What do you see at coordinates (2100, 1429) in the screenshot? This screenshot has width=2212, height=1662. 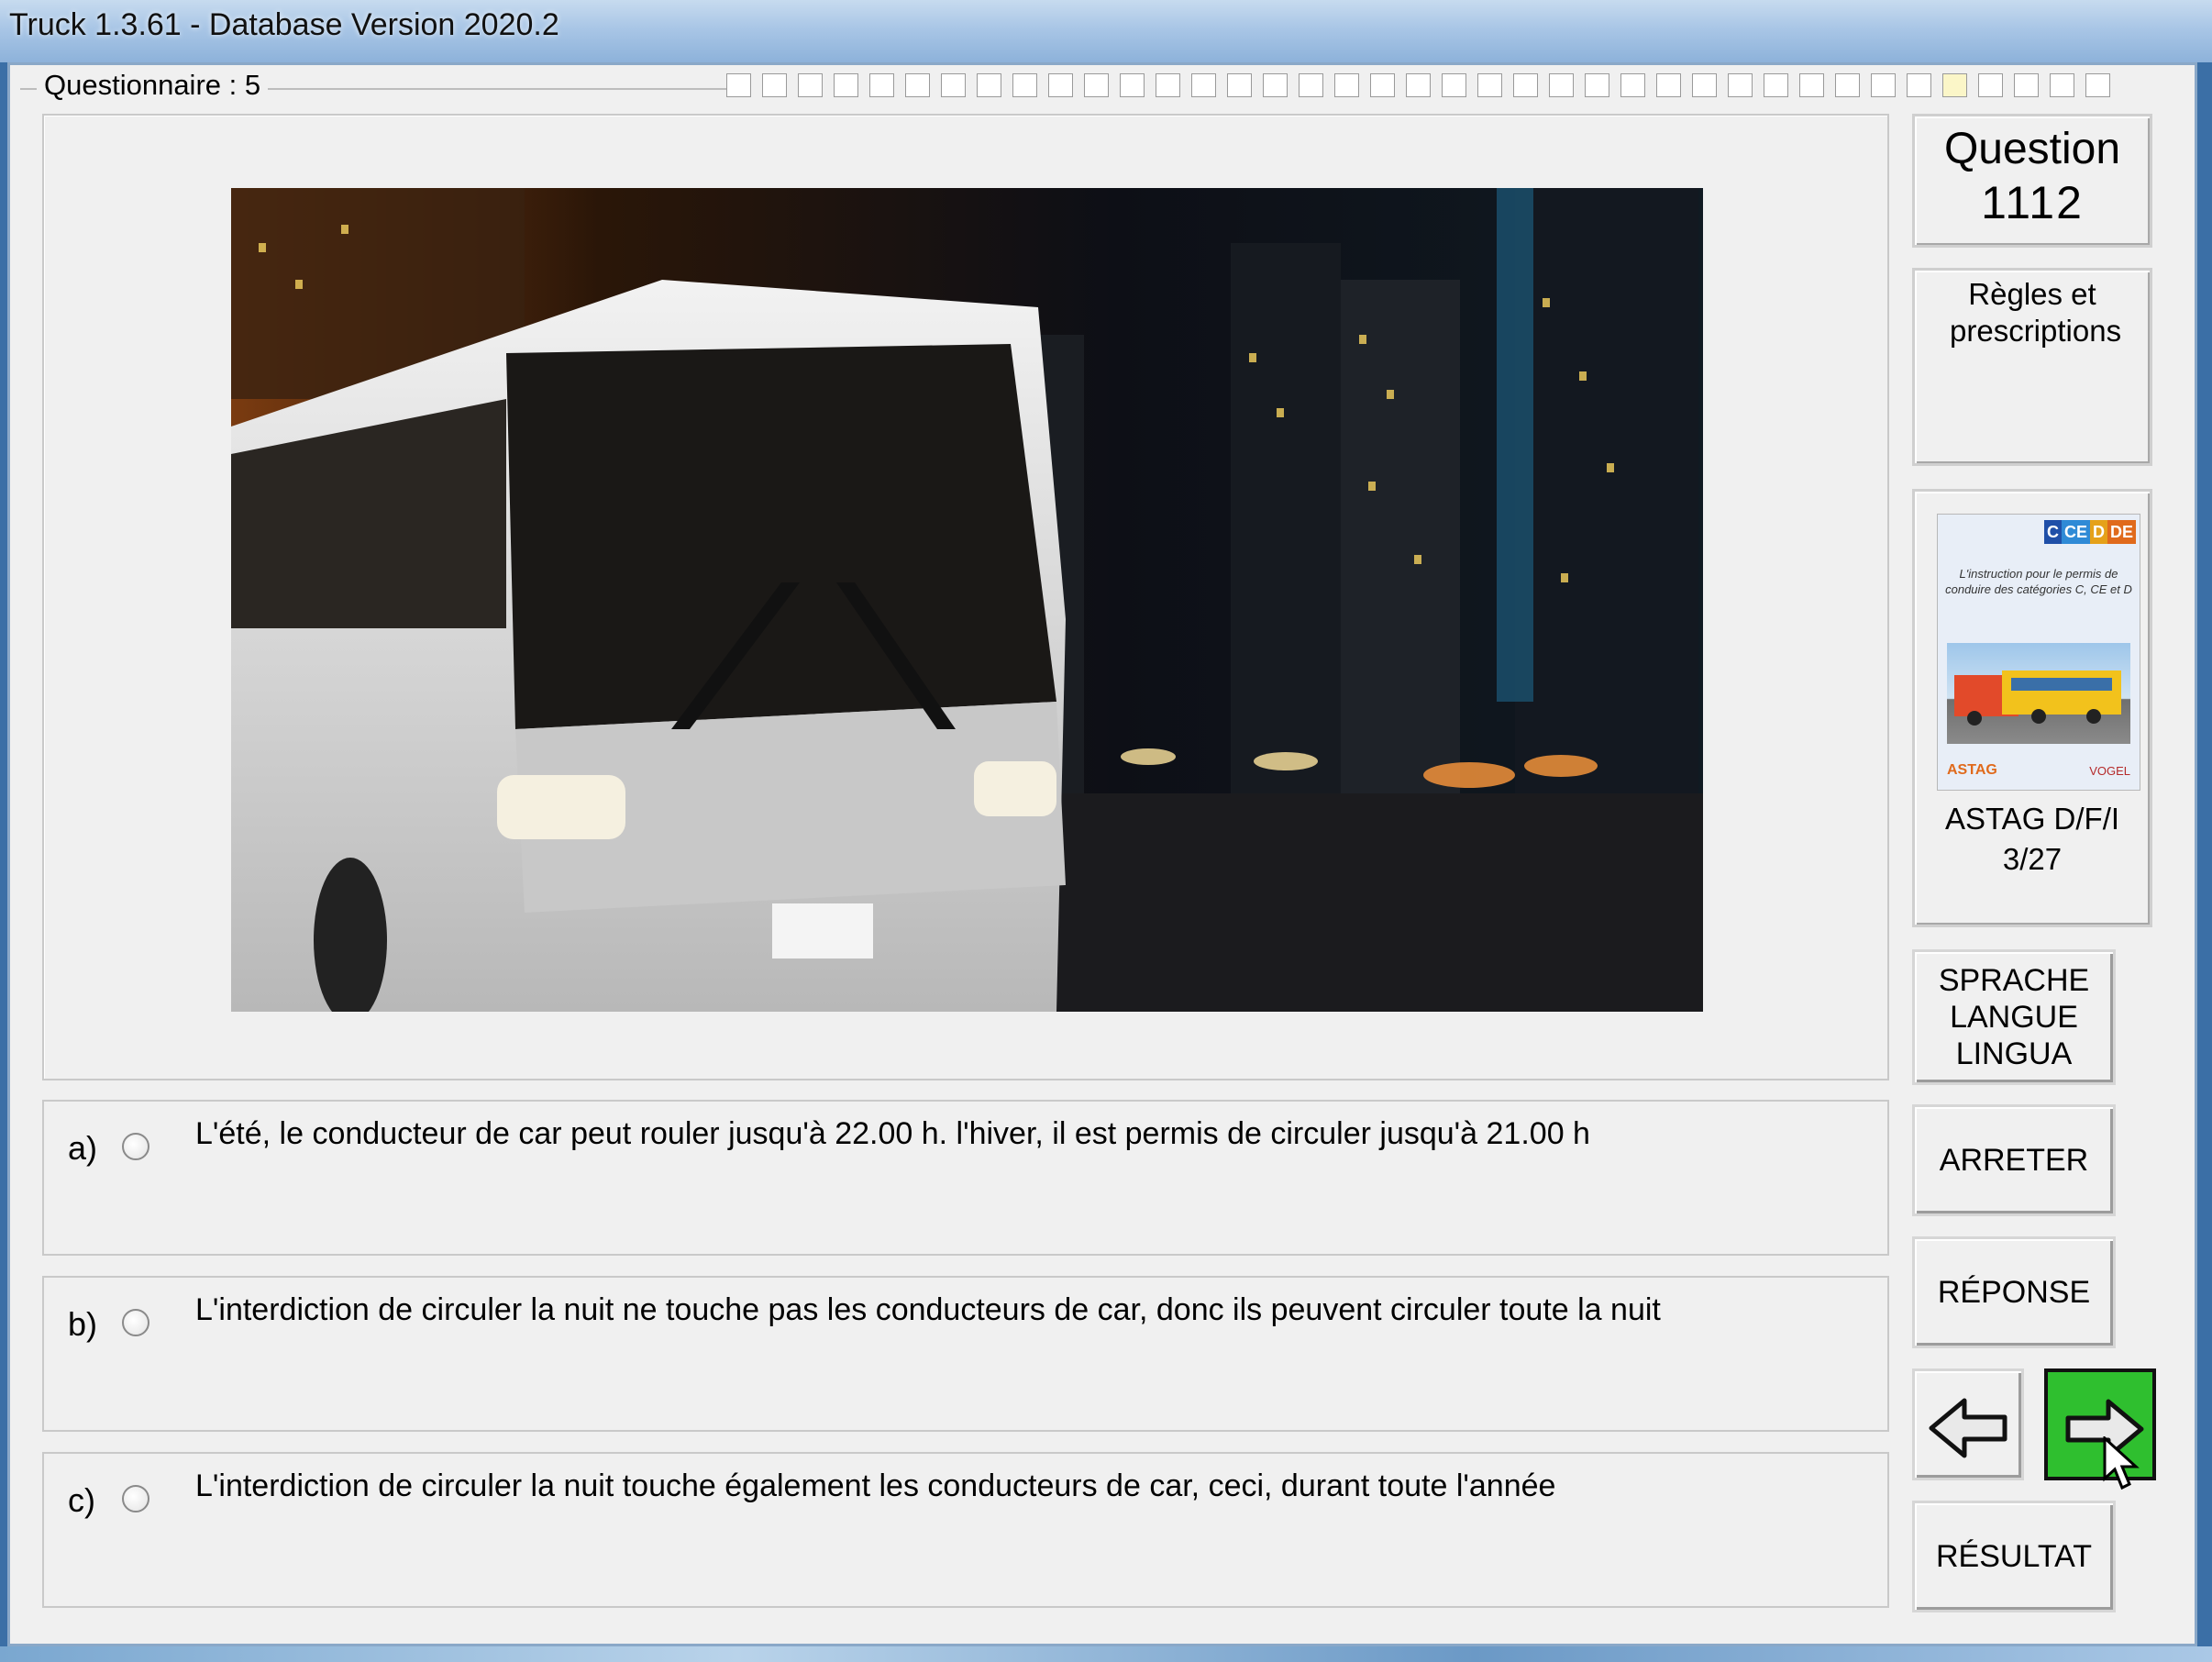 I see `next-button` at bounding box center [2100, 1429].